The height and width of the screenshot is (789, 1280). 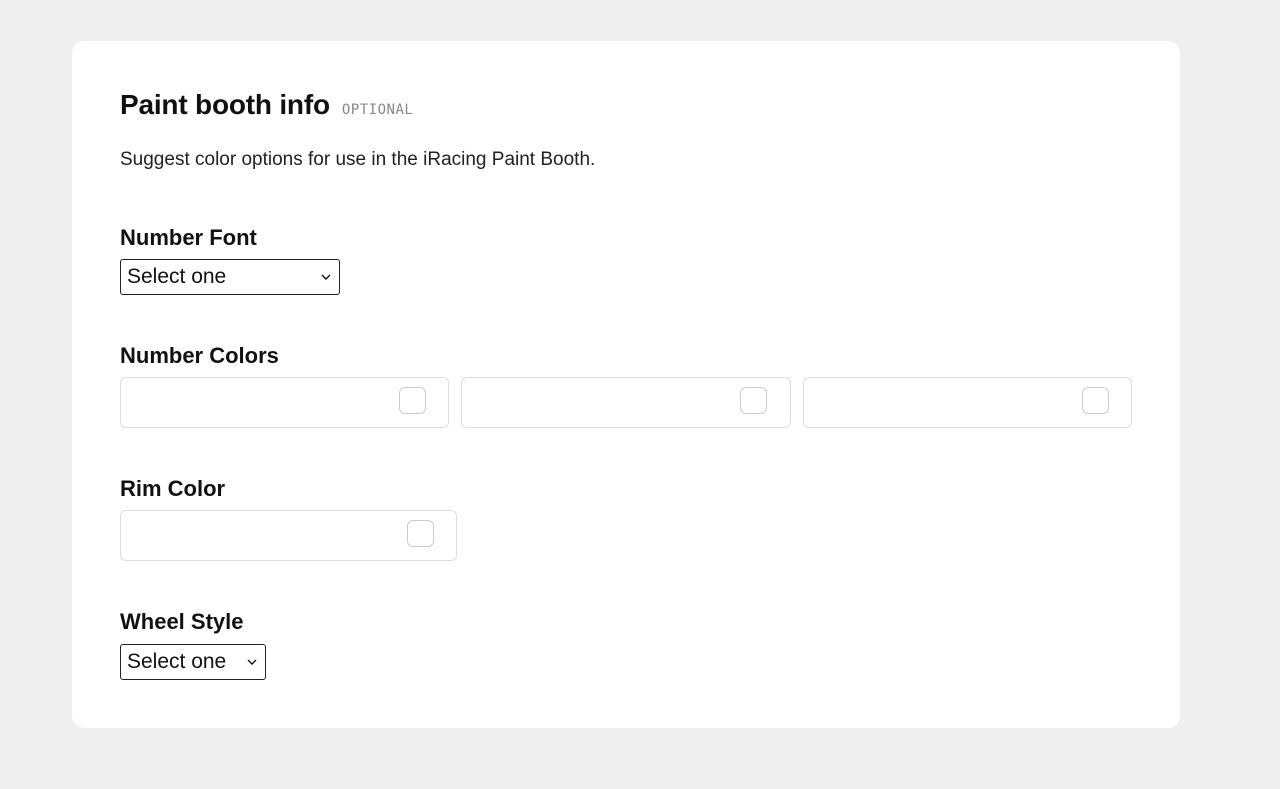 I want to click on rim-color-input, so click(x=288, y=535).